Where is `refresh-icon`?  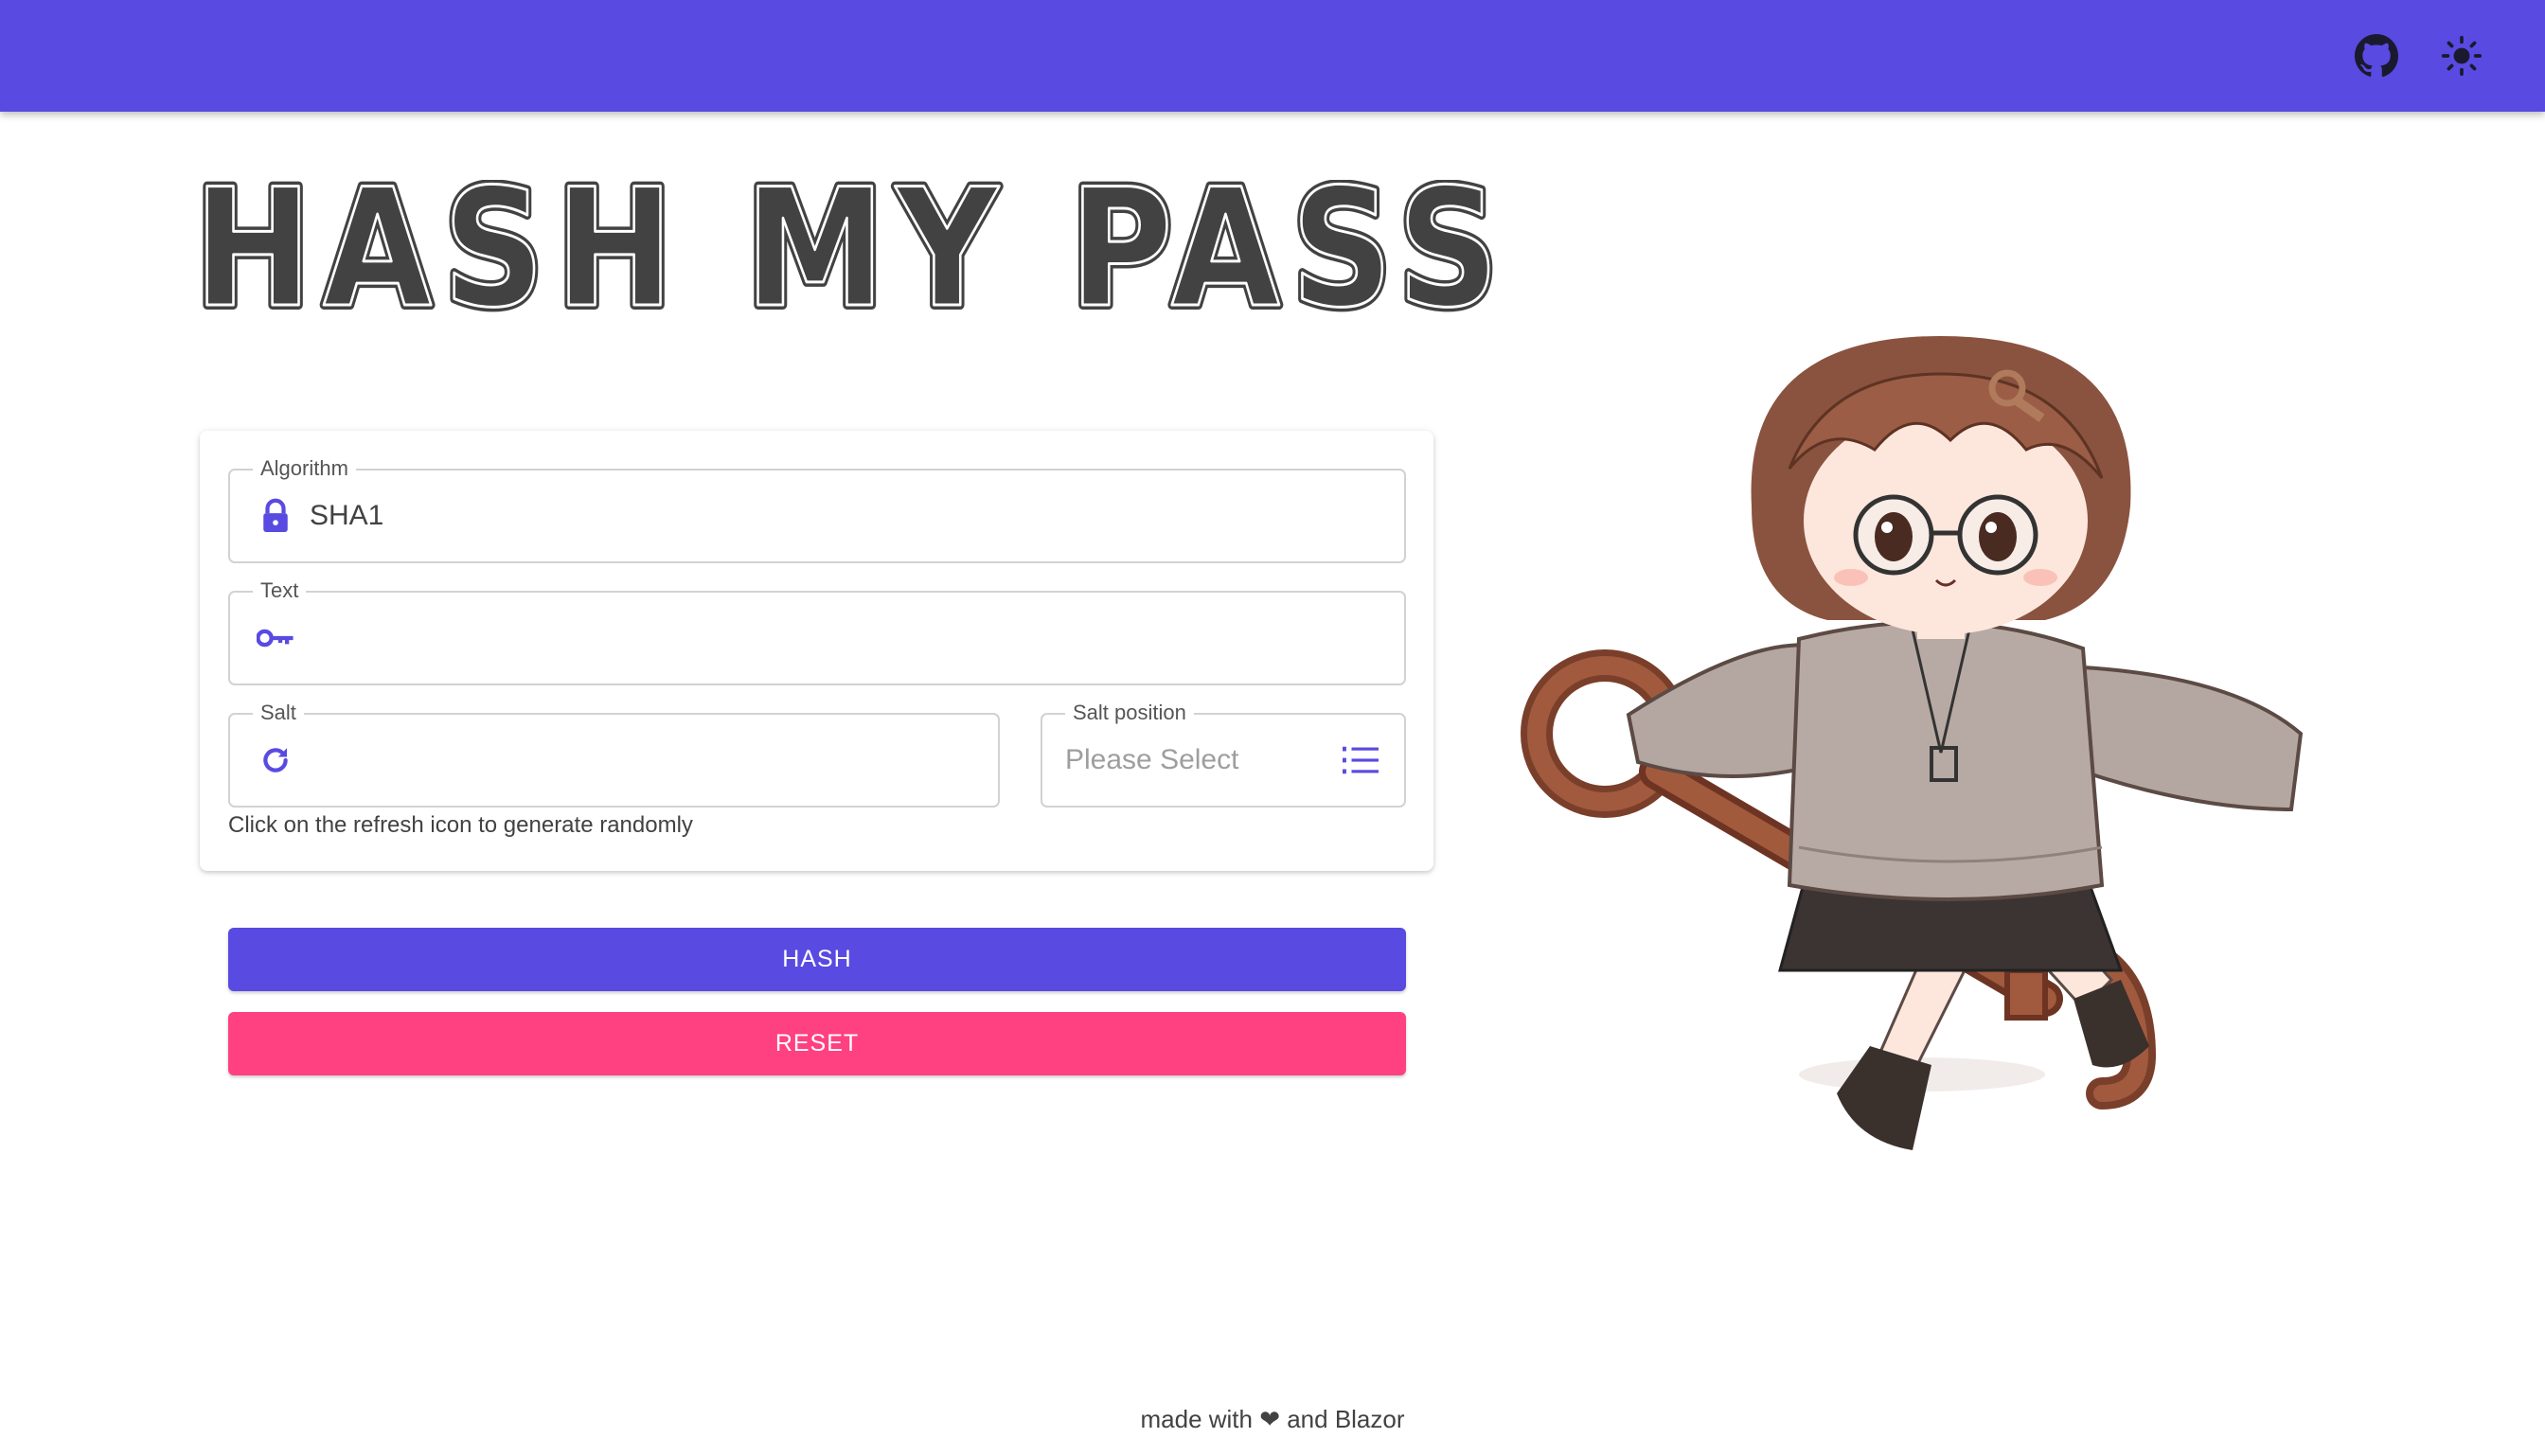
refresh-icon is located at coordinates (275, 760).